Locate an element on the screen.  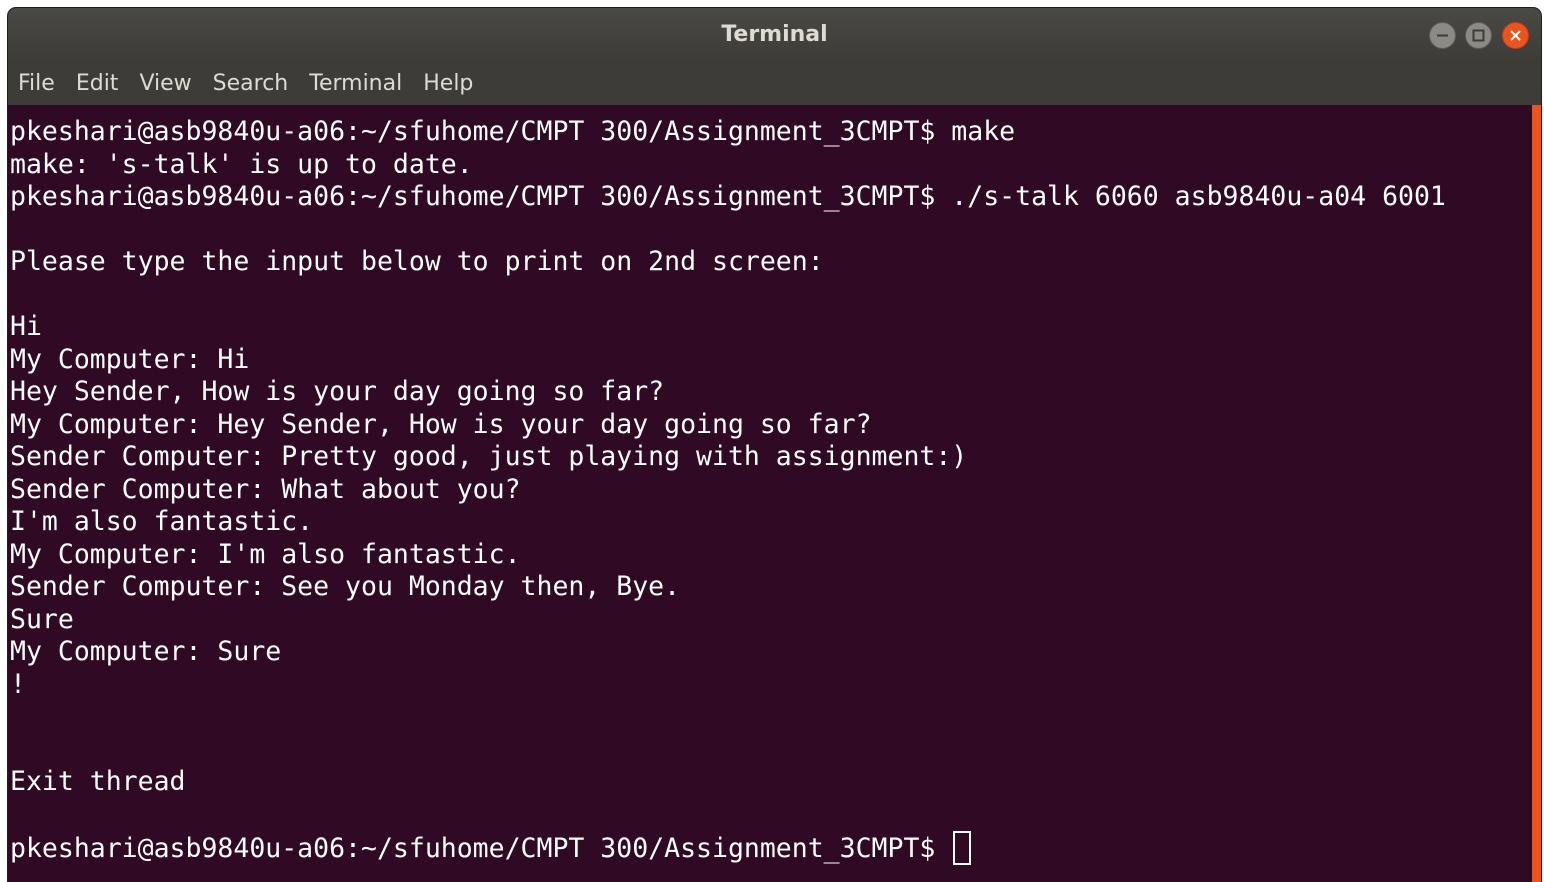
minimize-button is located at coordinates (1442, 35).